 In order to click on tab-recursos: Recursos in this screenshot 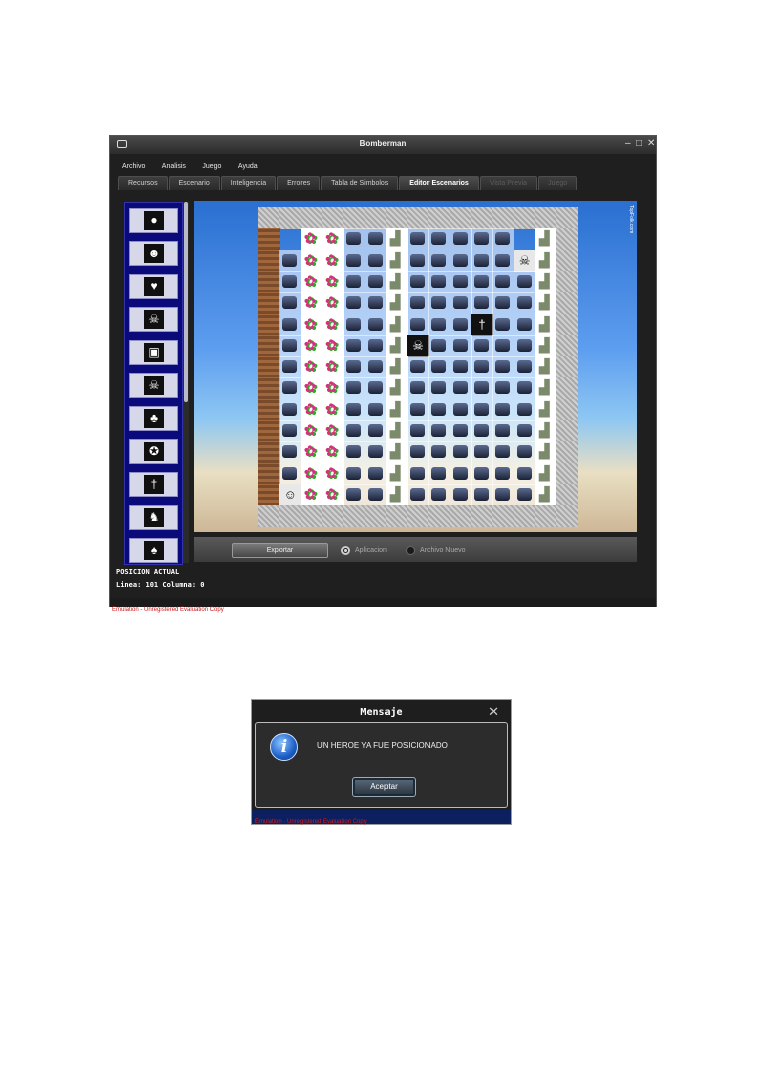, I will do `click(143, 183)`.